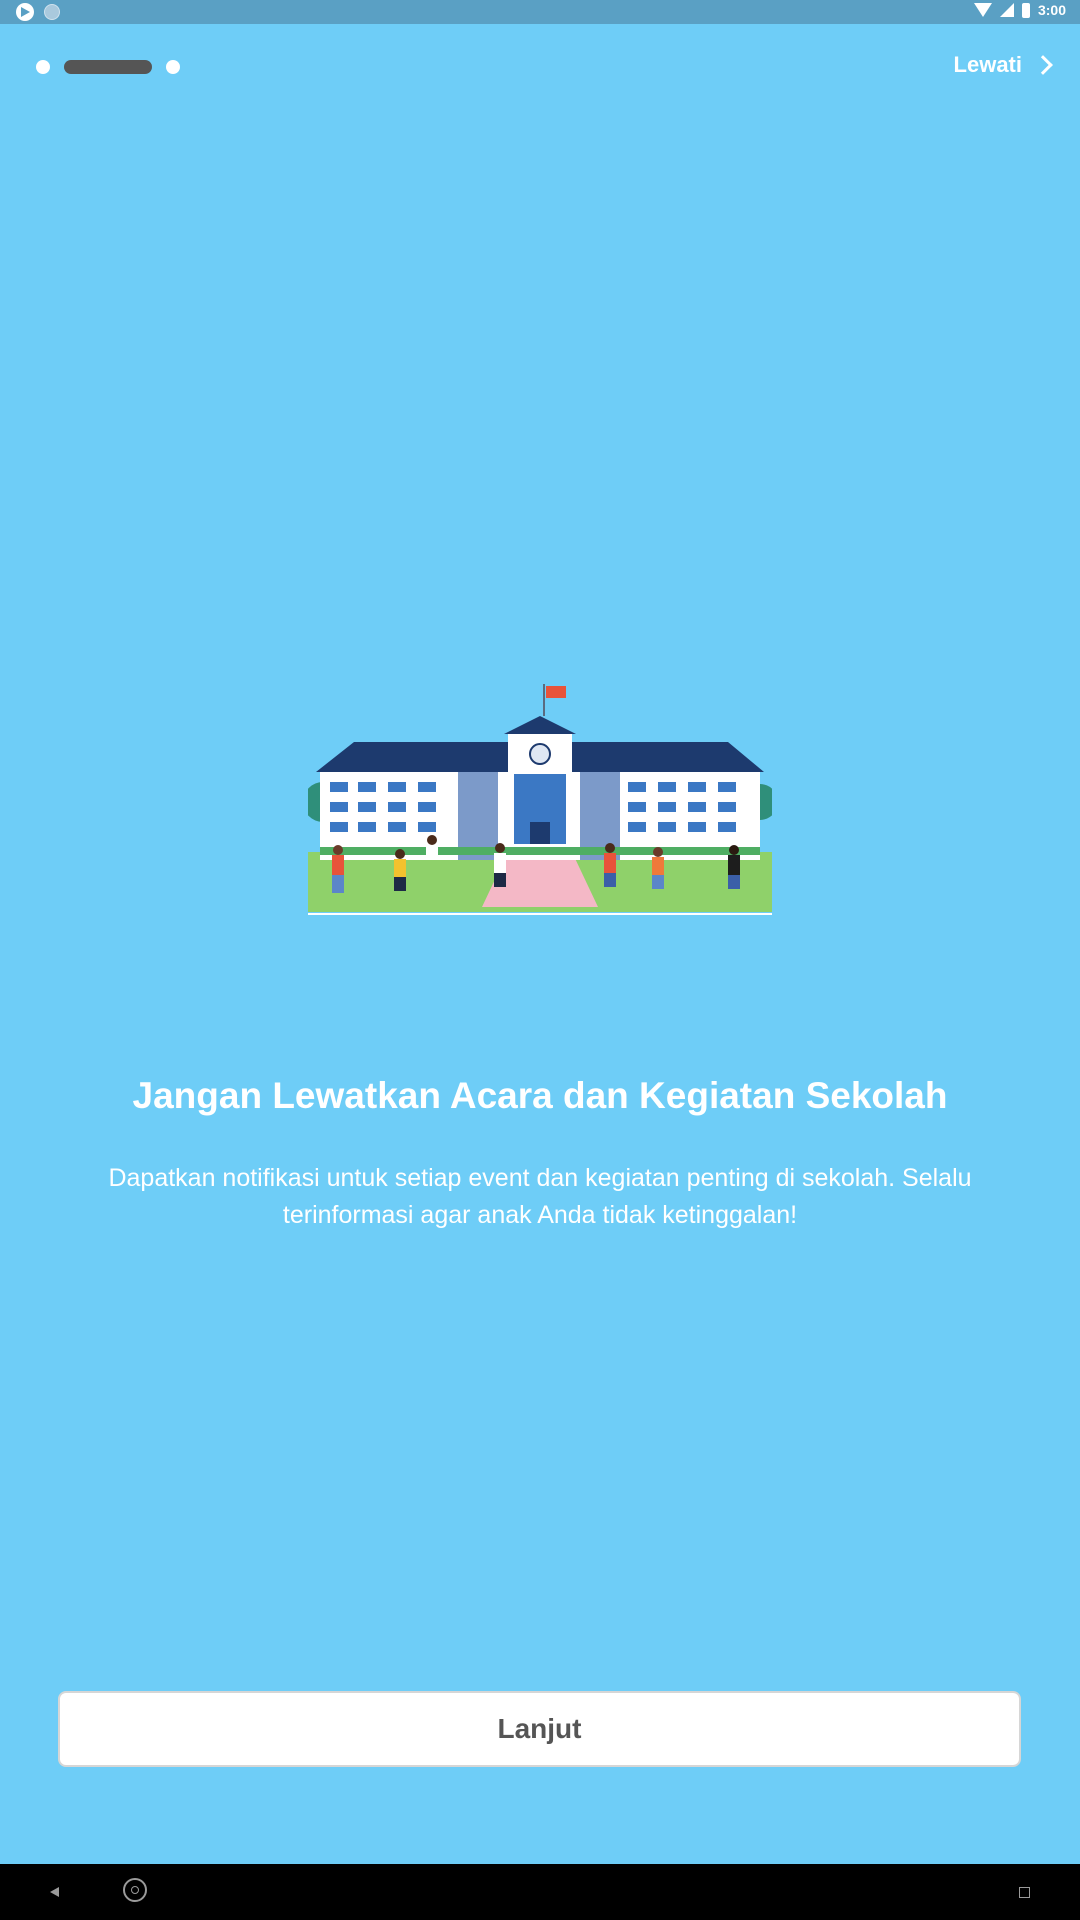  I want to click on wifi-icon, so click(982, 10).